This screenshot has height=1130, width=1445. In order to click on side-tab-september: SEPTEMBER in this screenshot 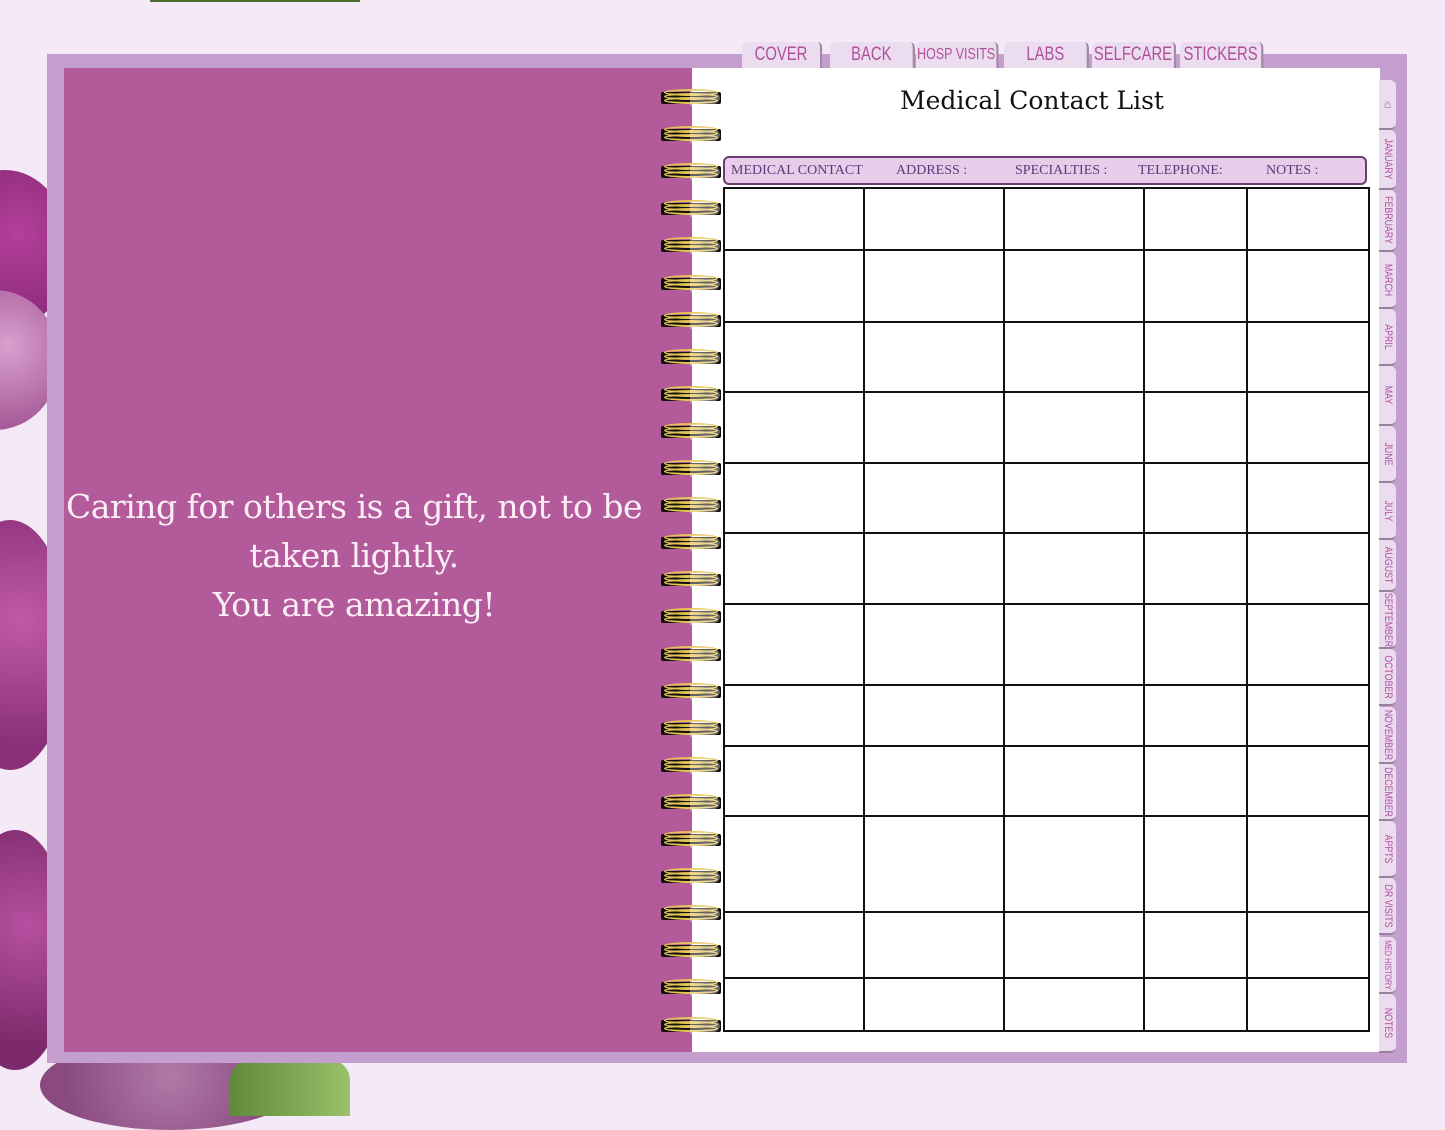, I will do `click(1387, 620)`.